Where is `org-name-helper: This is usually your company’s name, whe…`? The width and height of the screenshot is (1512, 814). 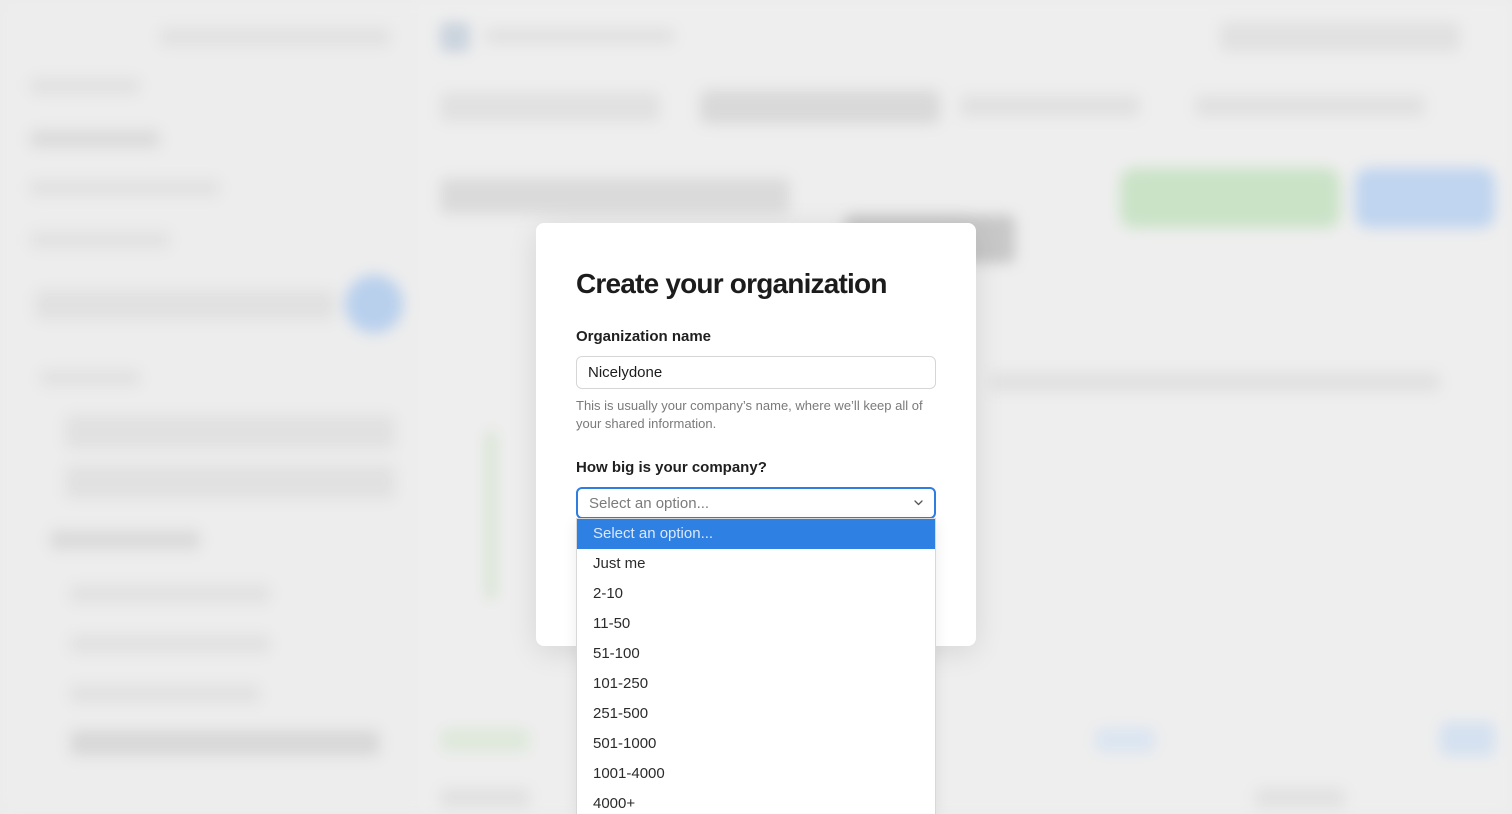
org-name-helper: This is usually your company’s name, whe… is located at coordinates (749, 414).